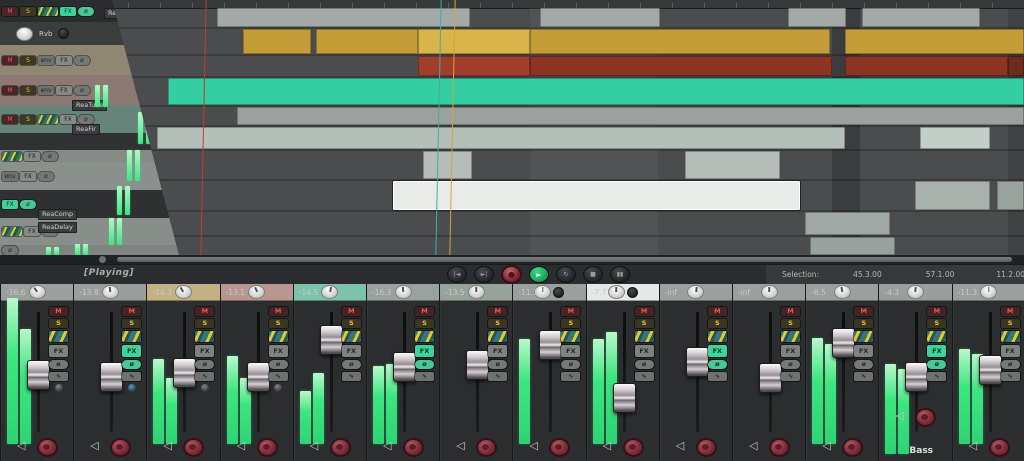 The width and height of the screenshot is (1024, 461). I want to click on mixer-strip: -16.3 M S FX ø ∿ ◁, so click(403, 372).